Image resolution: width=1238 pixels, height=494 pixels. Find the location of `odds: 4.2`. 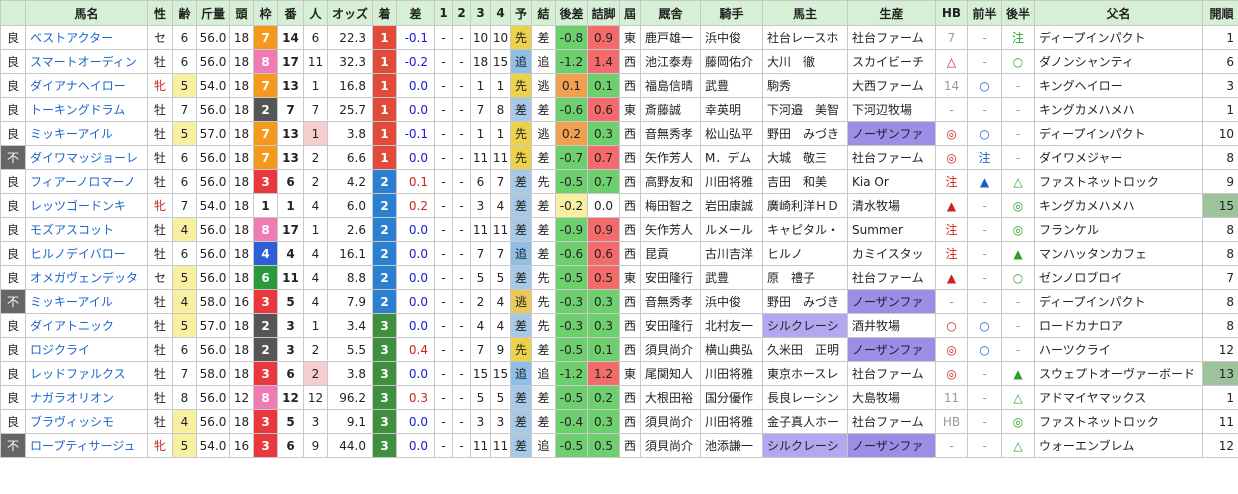

odds: 4.2 is located at coordinates (350, 181).